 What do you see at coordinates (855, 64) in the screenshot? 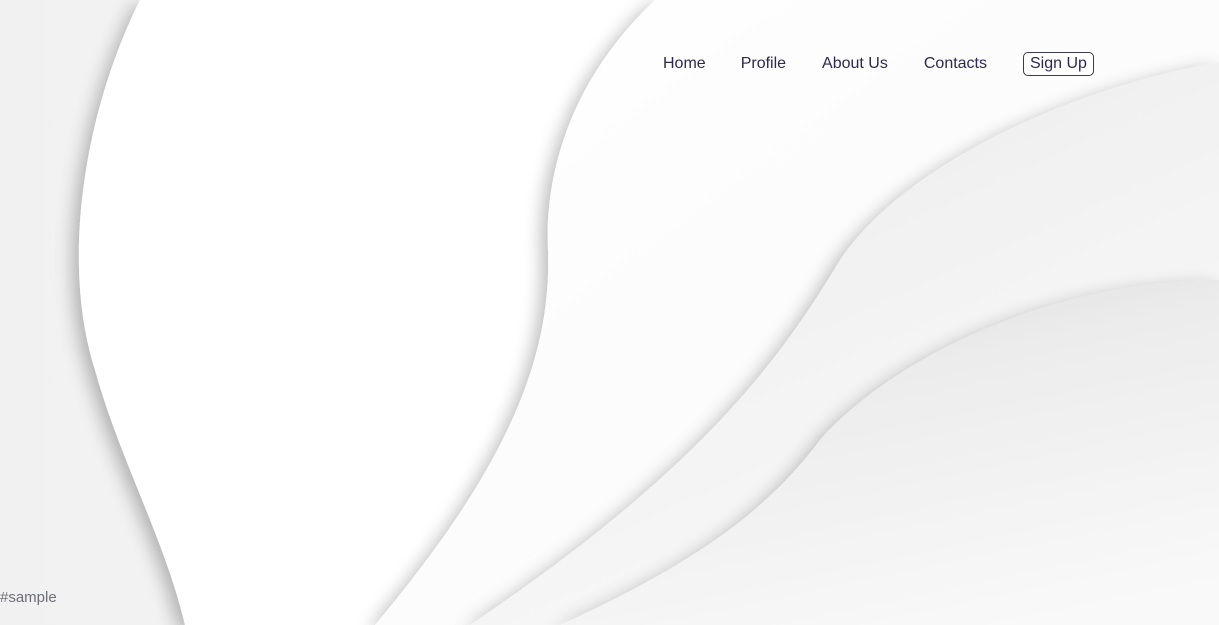
I see `nav-link-about-us: About Us` at bounding box center [855, 64].